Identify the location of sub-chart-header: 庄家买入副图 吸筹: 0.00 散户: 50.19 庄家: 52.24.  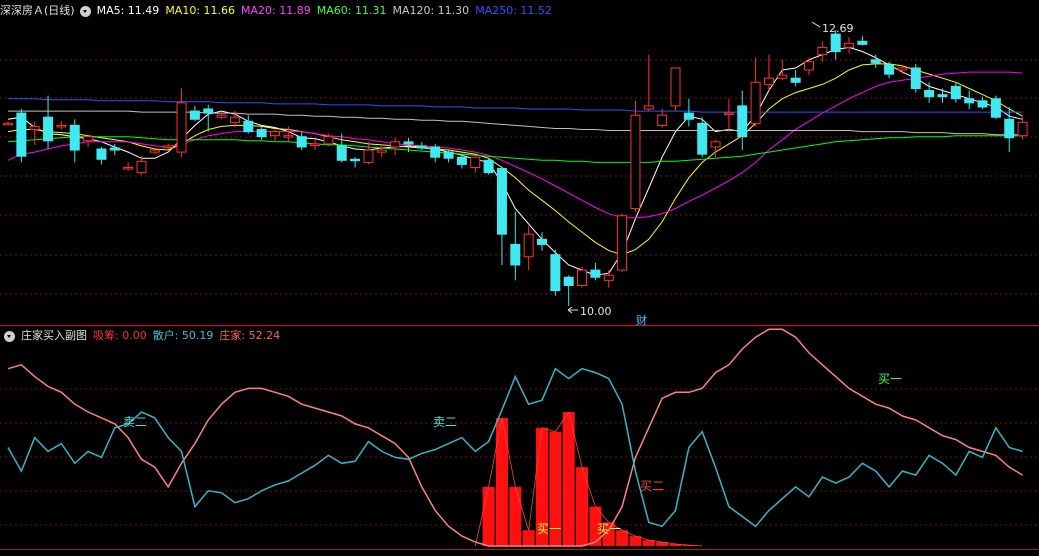
(143, 336).